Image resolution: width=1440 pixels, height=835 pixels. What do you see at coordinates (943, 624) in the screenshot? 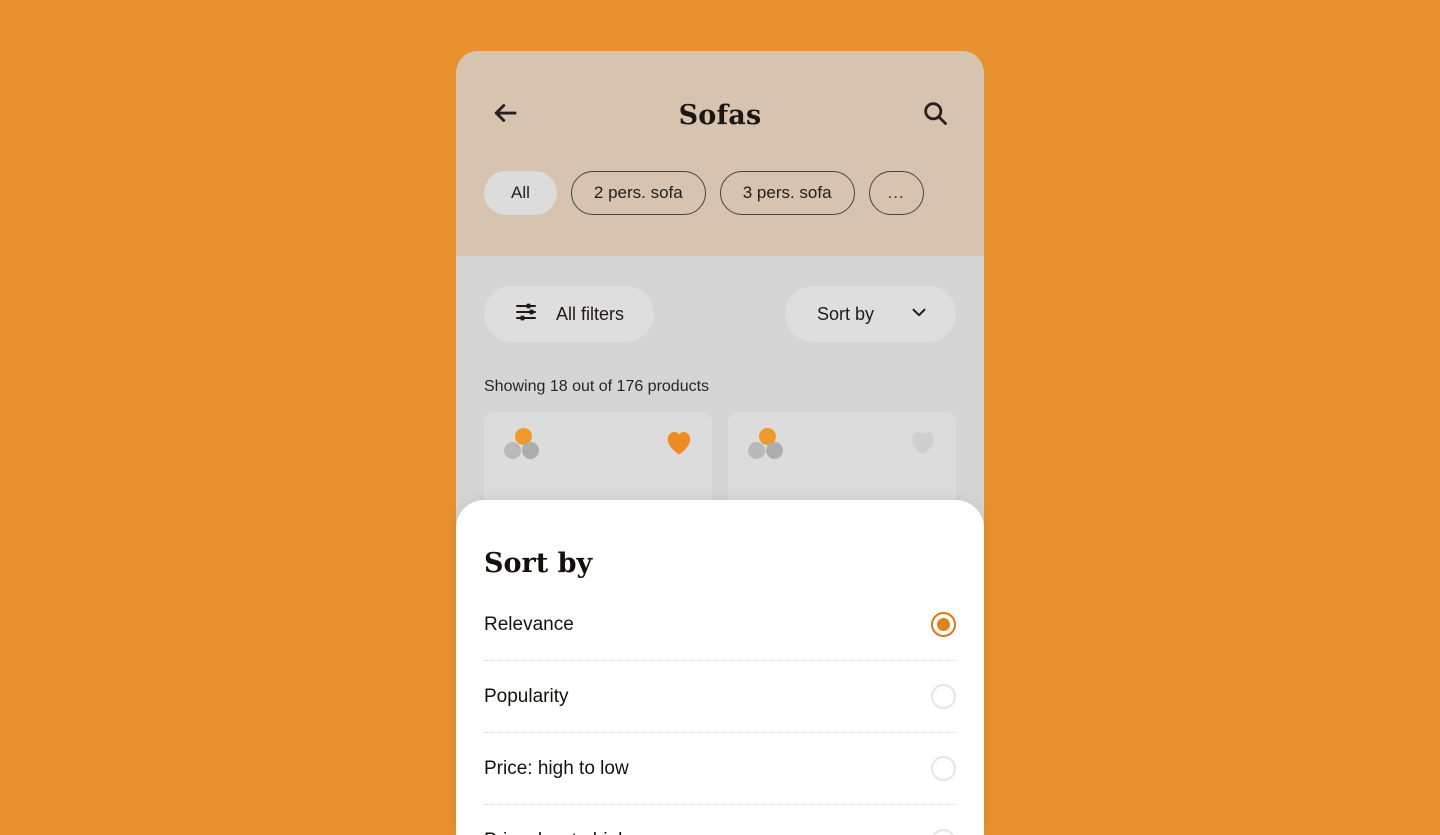
I see `radio-button-selected` at bounding box center [943, 624].